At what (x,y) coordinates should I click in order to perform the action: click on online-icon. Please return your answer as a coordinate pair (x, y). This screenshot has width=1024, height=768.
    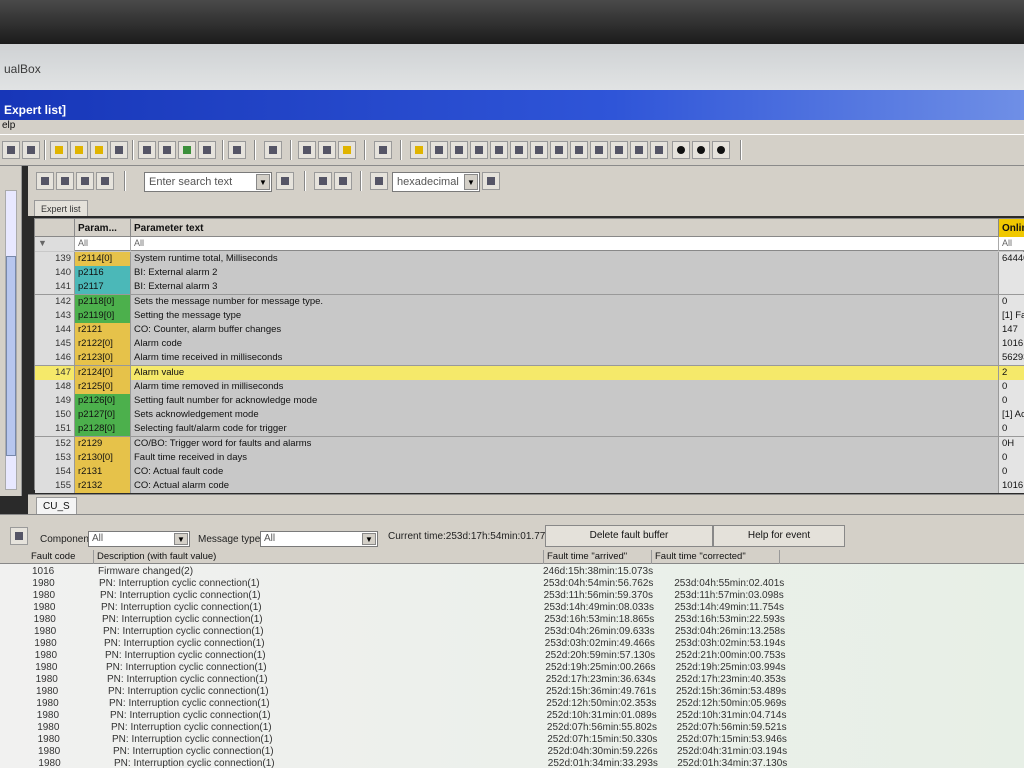
    Looking at the image, I should click on (59, 150).